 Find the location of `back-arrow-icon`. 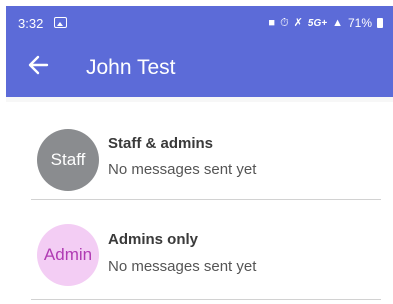

back-arrow-icon is located at coordinates (38, 68).